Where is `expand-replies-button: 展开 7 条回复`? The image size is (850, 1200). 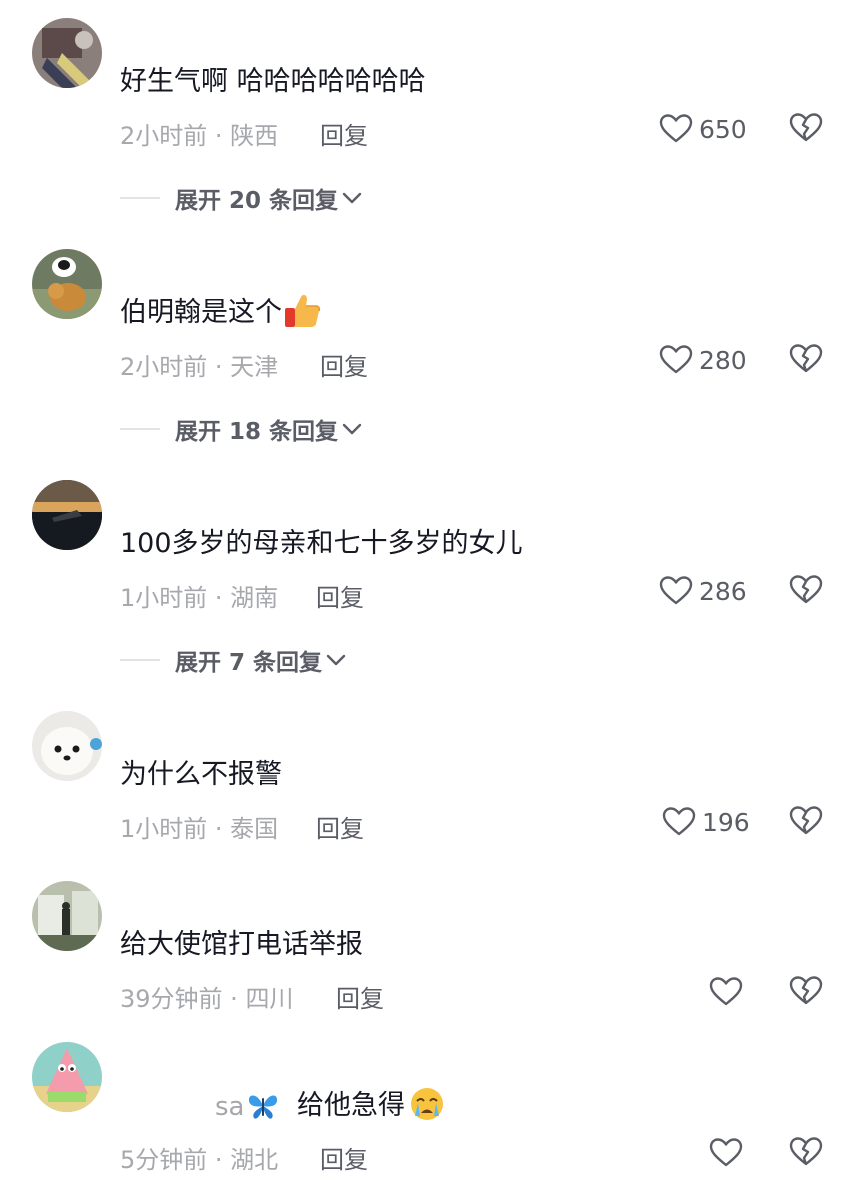 expand-replies-button: 展开 7 条回复 is located at coordinates (233, 660).